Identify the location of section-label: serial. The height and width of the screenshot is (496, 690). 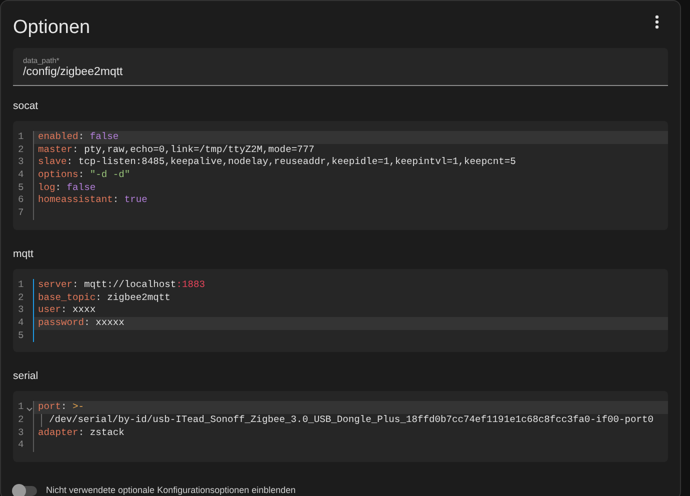
(26, 376).